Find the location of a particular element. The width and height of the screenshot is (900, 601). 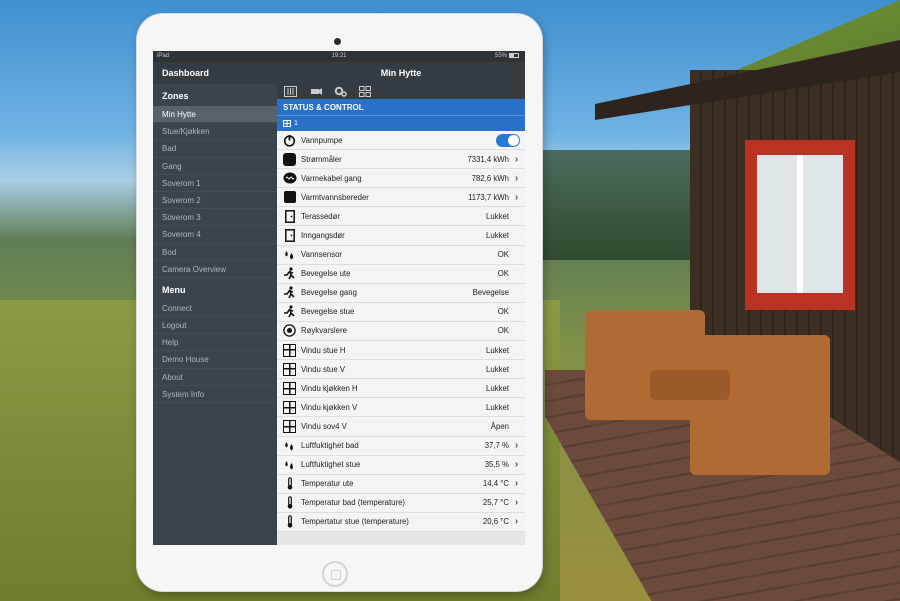

camera-icon is located at coordinates (315, 92).